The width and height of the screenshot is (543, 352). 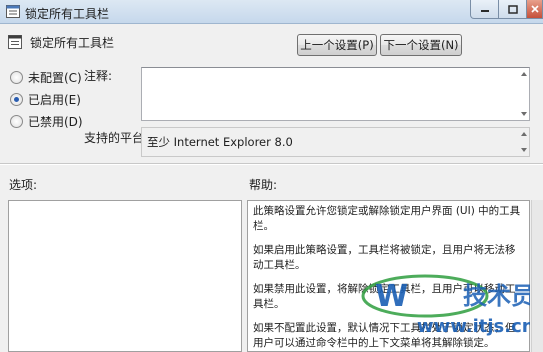 What do you see at coordinates (337, 45) in the screenshot?
I see `previous-setting-button: 上一个设置(P)` at bounding box center [337, 45].